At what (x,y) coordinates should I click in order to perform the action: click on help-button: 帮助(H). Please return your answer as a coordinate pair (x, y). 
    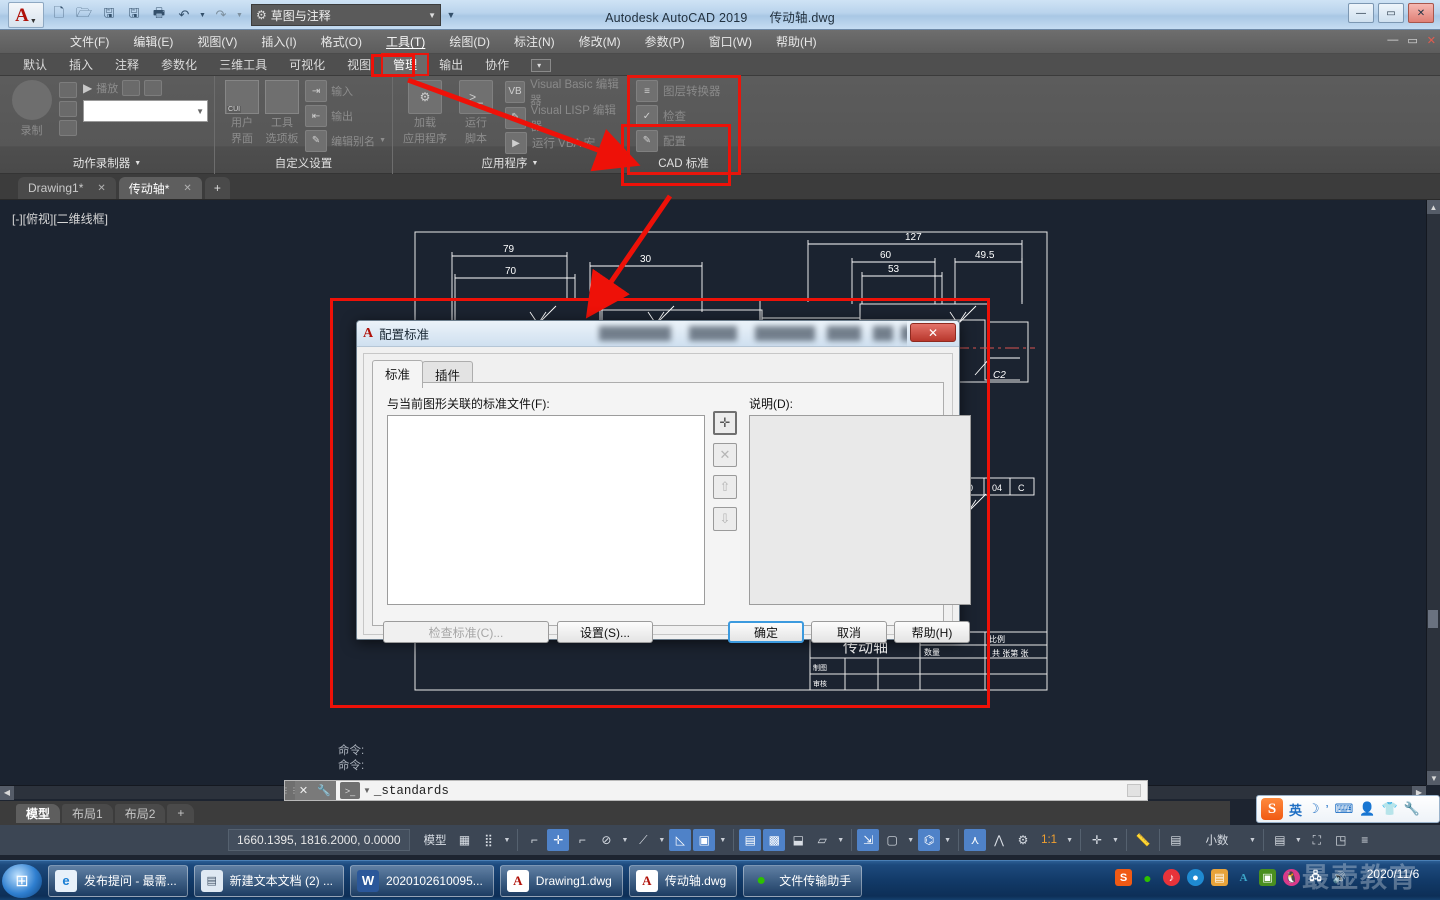
    Looking at the image, I should click on (932, 632).